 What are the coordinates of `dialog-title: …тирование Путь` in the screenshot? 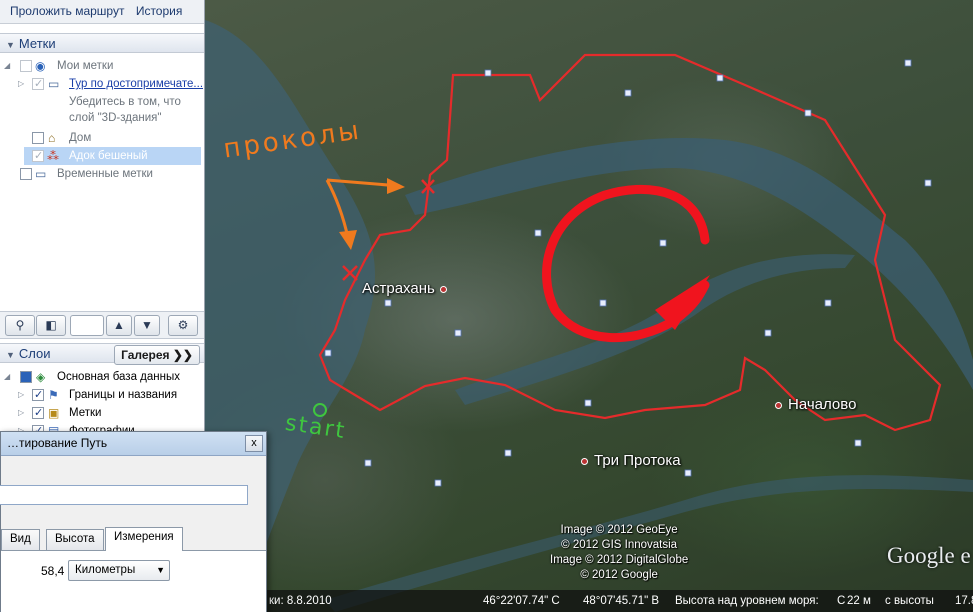 It's located at (133, 444).